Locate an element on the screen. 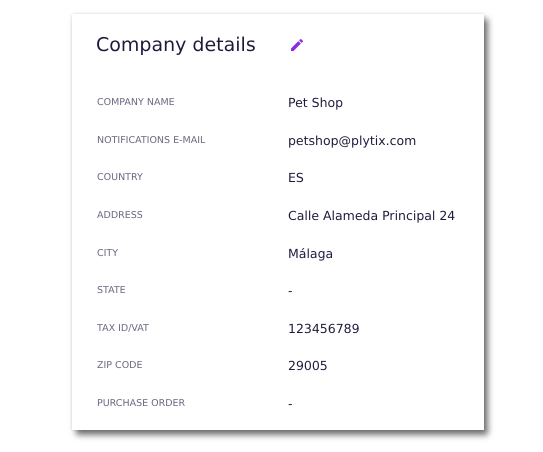 The height and width of the screenshot is (452, 543). field-label: COUNTRY is located at coordinates (120, 178).